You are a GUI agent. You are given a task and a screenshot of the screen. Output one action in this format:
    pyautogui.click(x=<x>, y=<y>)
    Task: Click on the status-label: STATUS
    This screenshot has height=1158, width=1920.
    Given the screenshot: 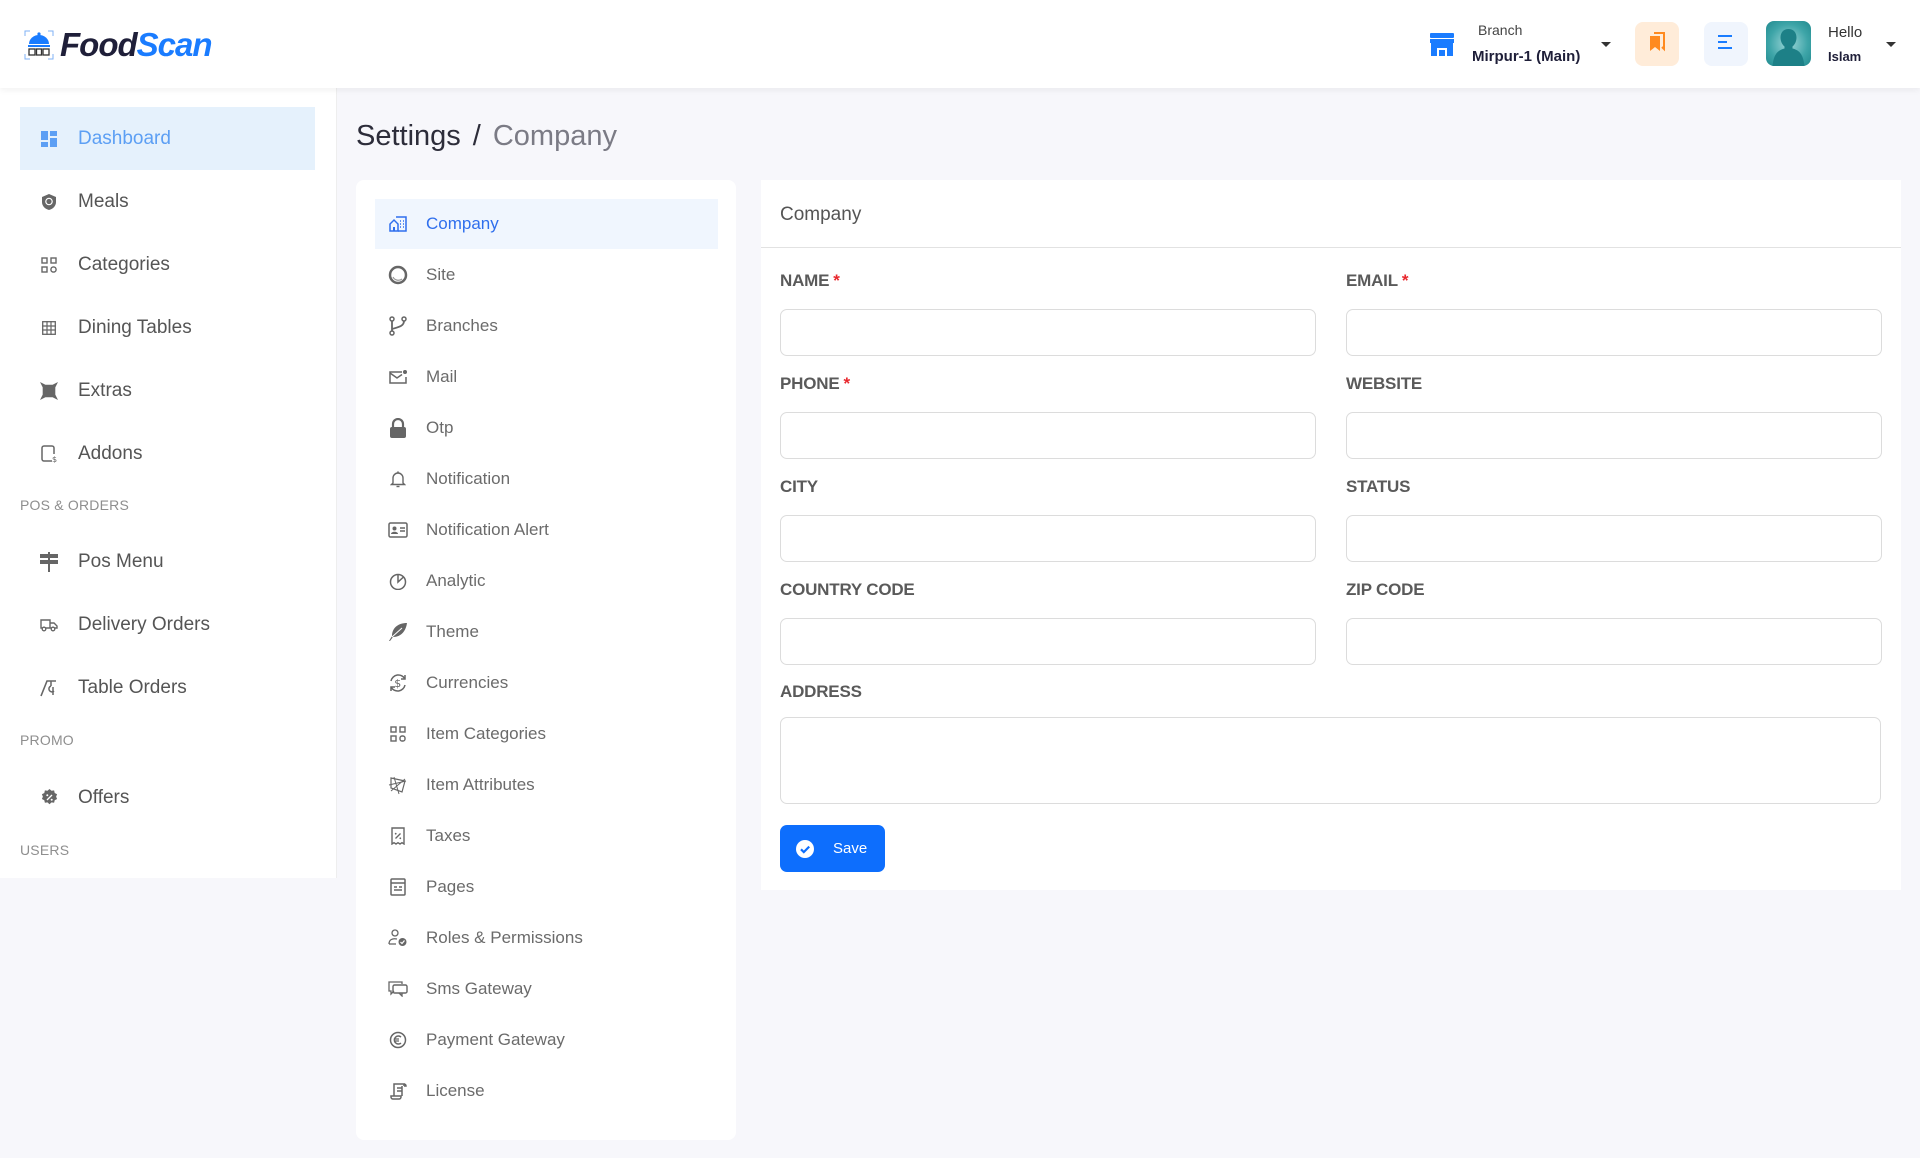 What is the action you would take?
    pyautogui.click(x=1378, y=486)
    